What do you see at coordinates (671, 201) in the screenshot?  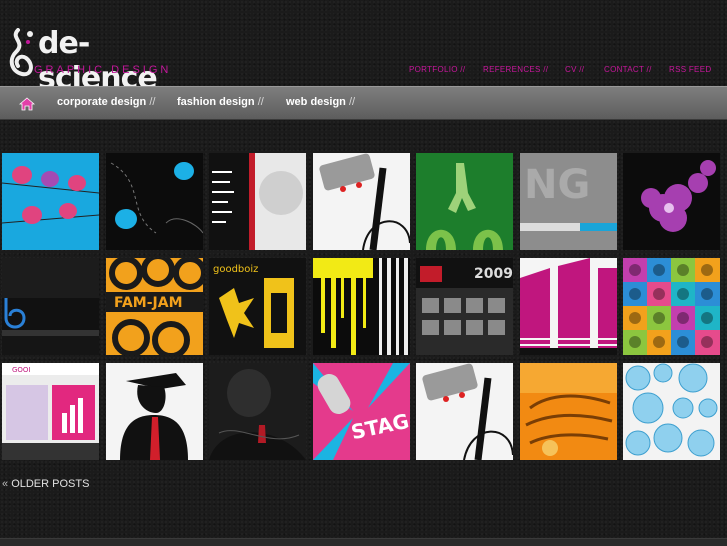 I see `thumbnail-purple-flowers` at bounding box center [671, 201].